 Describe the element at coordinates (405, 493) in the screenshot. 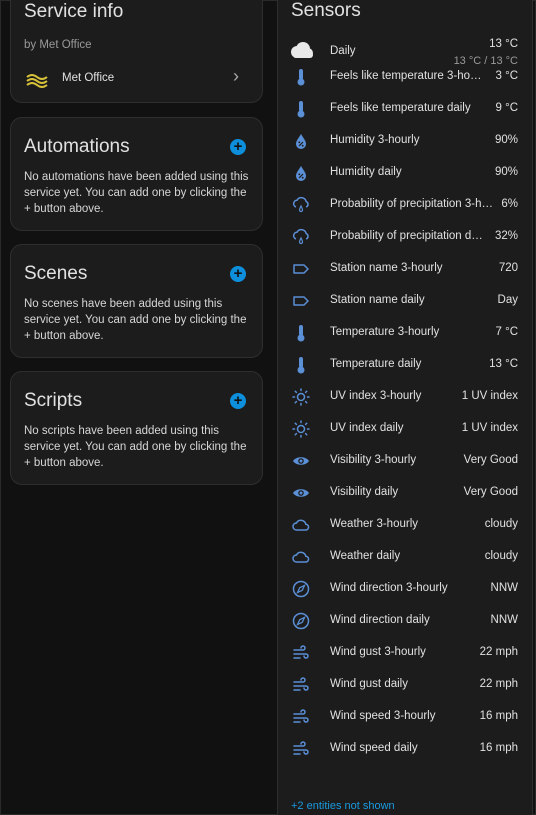

I see `sensor-row: Visibility daily Very Good` at that location.